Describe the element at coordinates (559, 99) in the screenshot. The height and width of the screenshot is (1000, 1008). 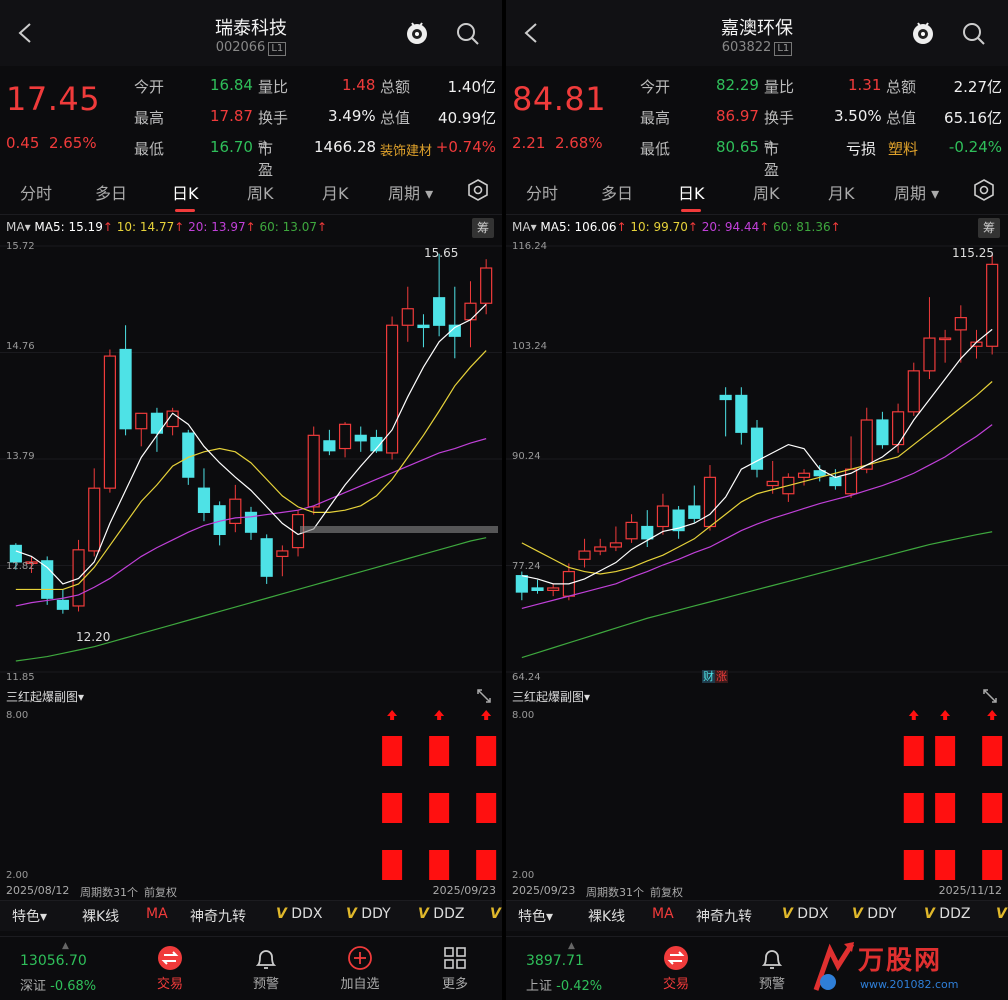
I see `last-price: 84.81` at that location.